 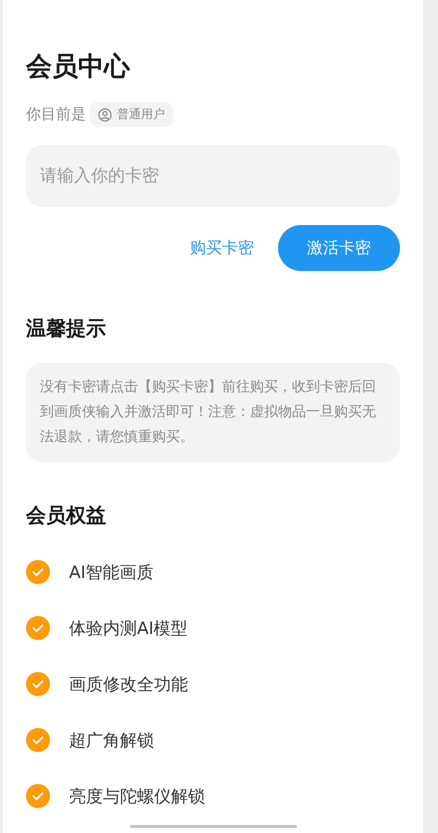 I want to click on benefit-label: 超广角解锁, so click(x=111, y=741).